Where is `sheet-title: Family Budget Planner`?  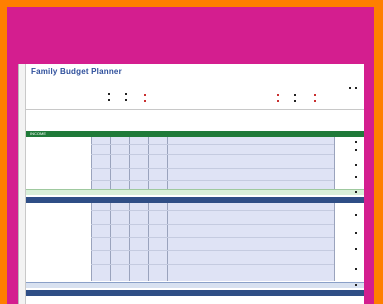 sheet-title: Family Budget Planner is located at coordinates (76, 71).